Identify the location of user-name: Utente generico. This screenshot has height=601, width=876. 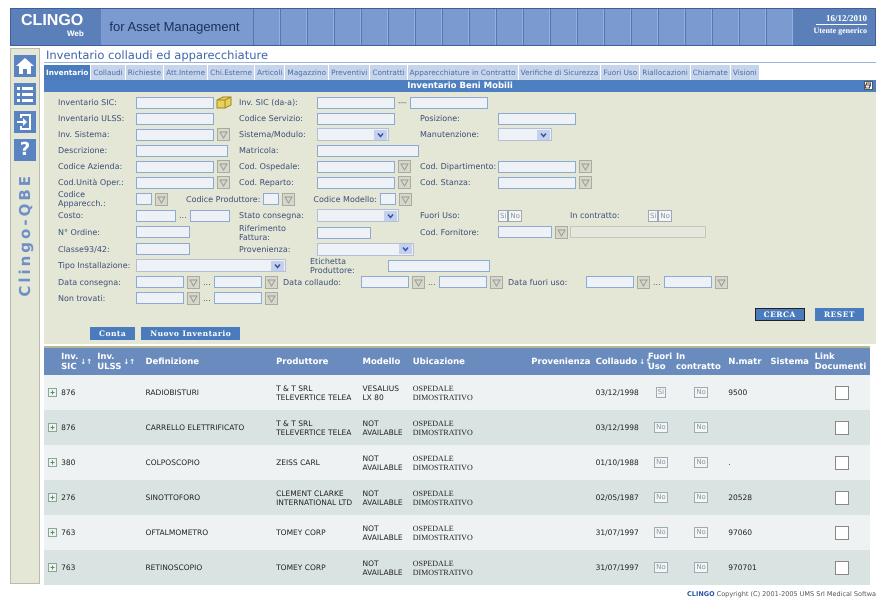
(840, 31).